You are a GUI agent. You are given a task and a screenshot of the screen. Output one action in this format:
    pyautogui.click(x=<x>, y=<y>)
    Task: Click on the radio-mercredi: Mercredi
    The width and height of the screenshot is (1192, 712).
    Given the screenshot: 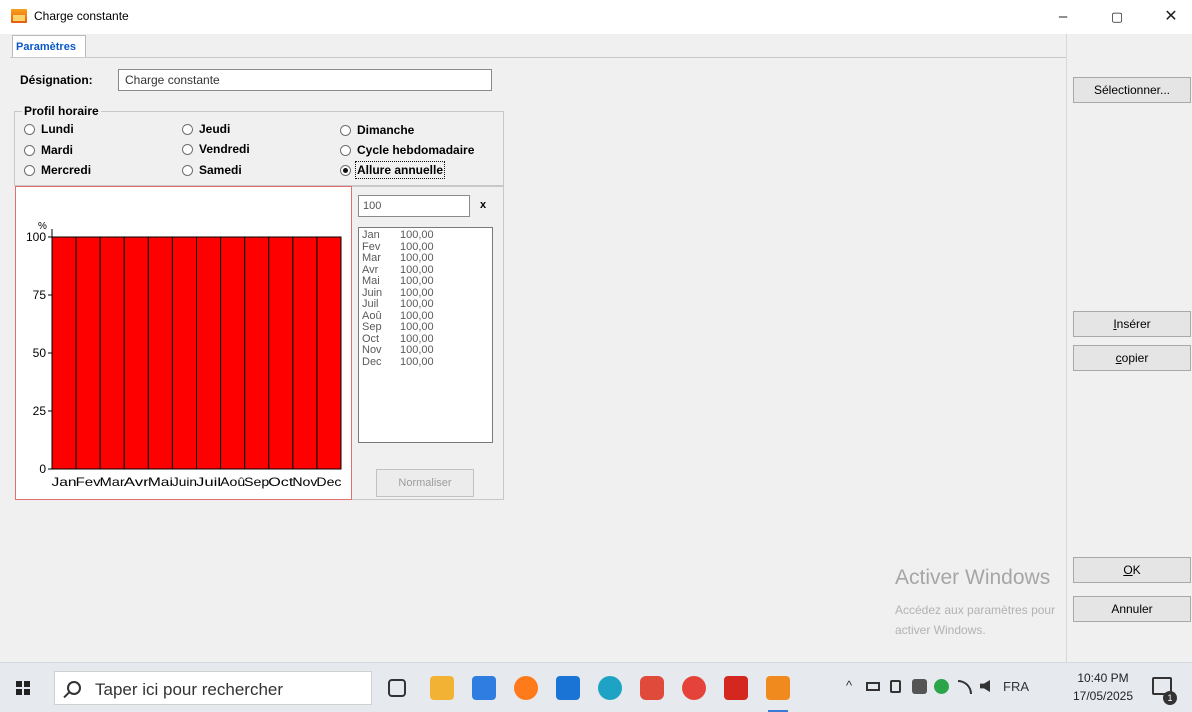 What is the action you would take?
    pyautogui.click(x=57, y=170)
    